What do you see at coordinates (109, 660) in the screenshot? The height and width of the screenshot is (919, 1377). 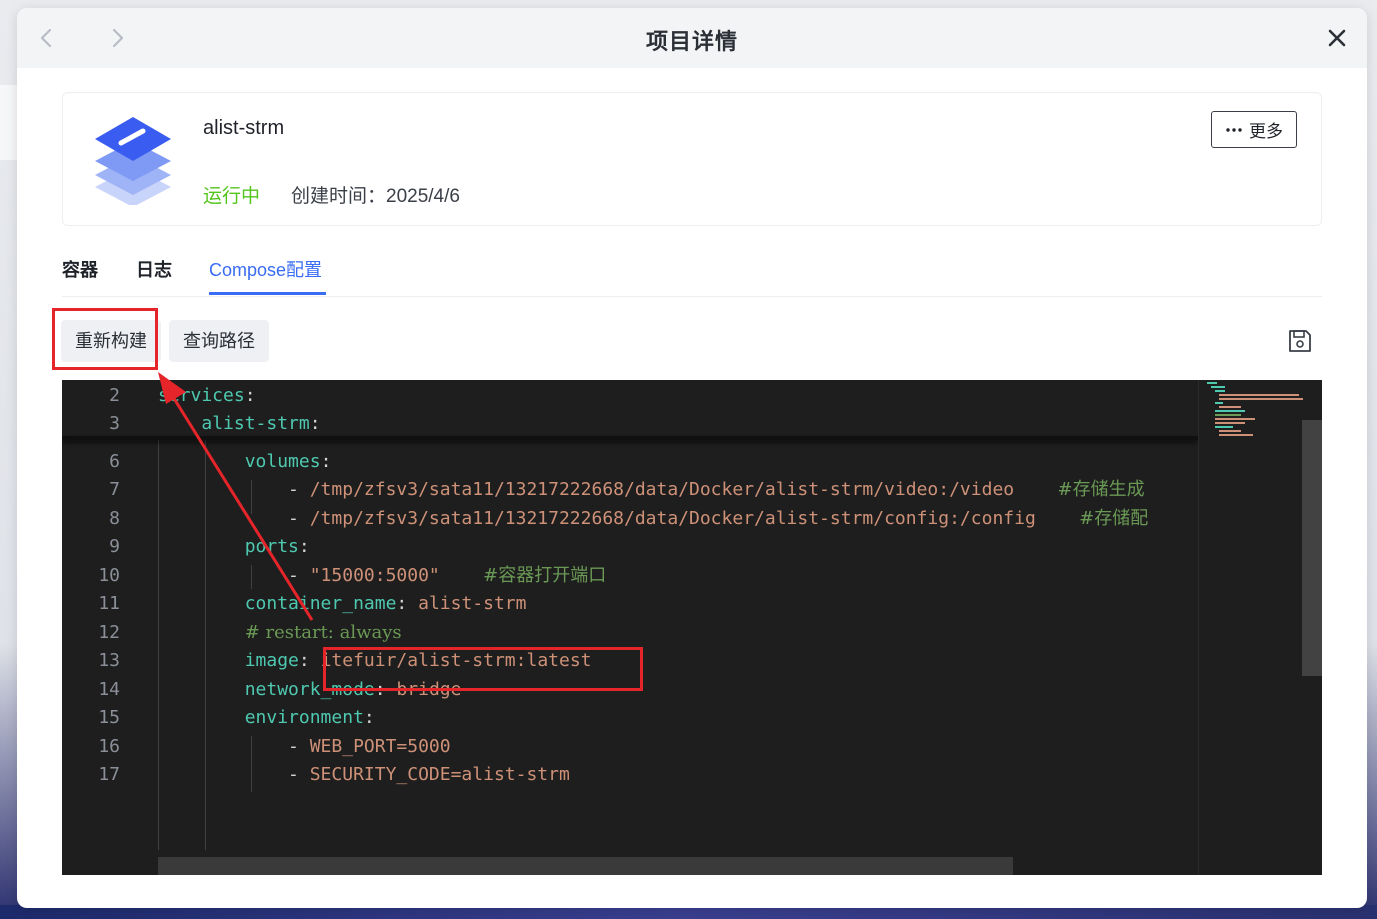 I see `line-number: 13` at bounding box center [109, 660].